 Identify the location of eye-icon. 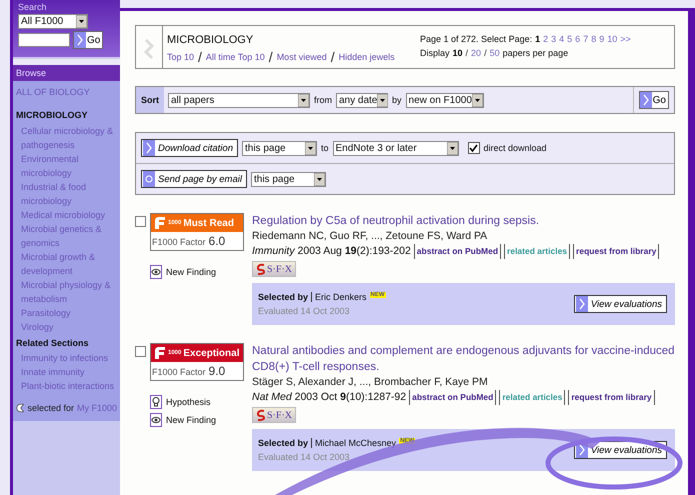
(156, 272).